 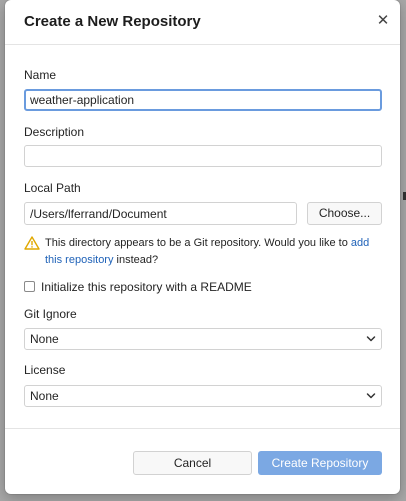 What do you see at coordinates (202, 22) in the screenshot?
I see `dialog-header: Create a New Repository ✕` at bounding box center [202, 22].